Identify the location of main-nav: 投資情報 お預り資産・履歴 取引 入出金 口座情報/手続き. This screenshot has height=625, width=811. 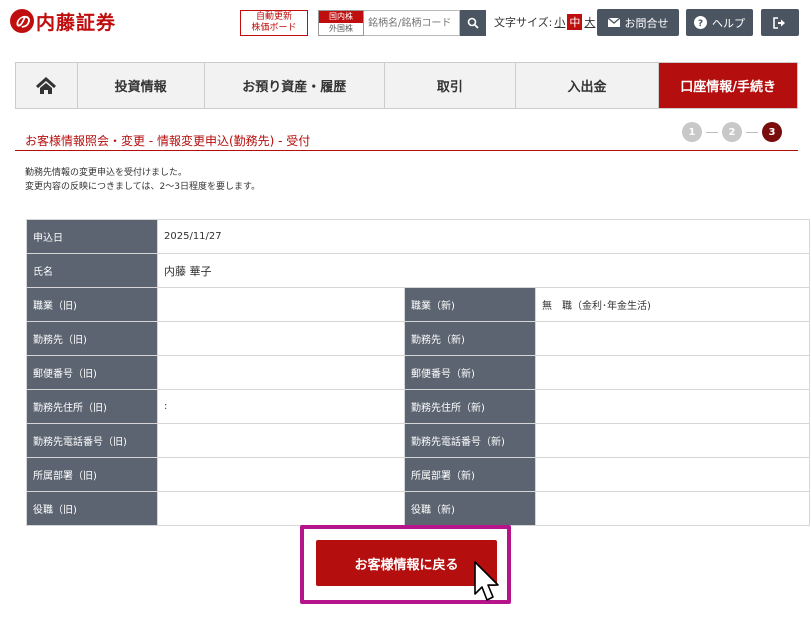
(406, 85).